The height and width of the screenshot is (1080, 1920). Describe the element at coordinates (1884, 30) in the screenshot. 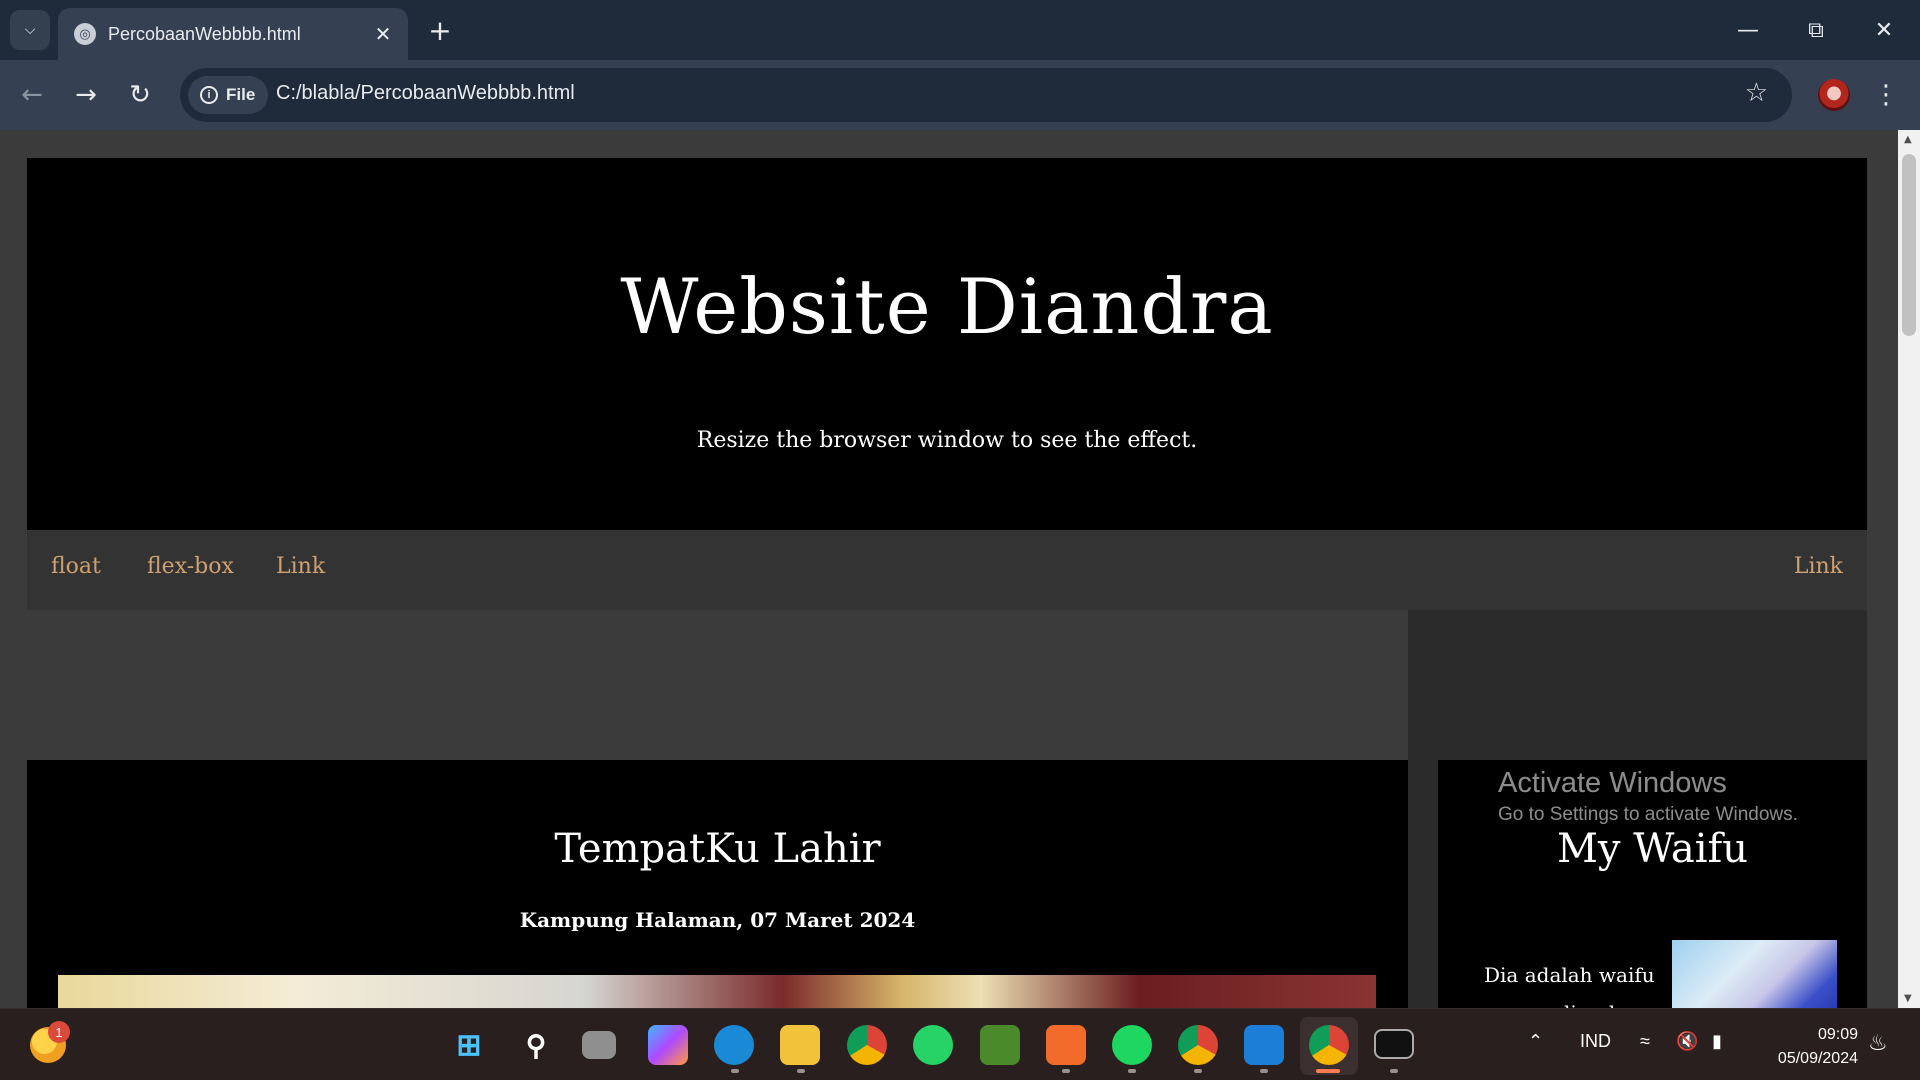

I see `window-close-button: ✕` at that location.